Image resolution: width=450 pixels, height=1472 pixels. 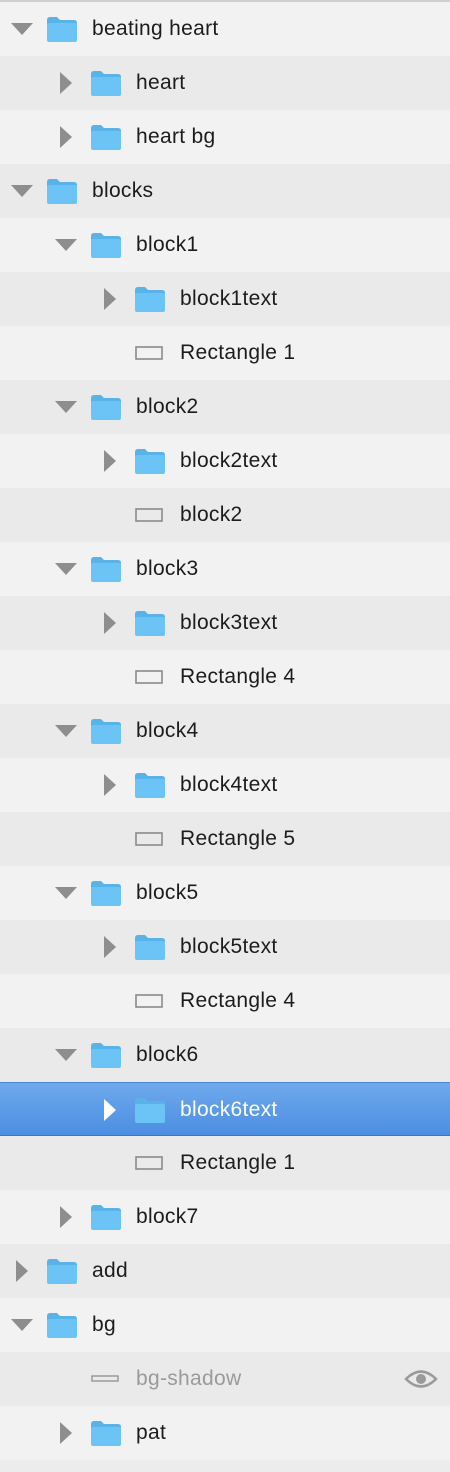 What do you see at coordinates (225, 1217) in the screenshot?
I see `layer-row: block7` at bounding box center [225, 1217].